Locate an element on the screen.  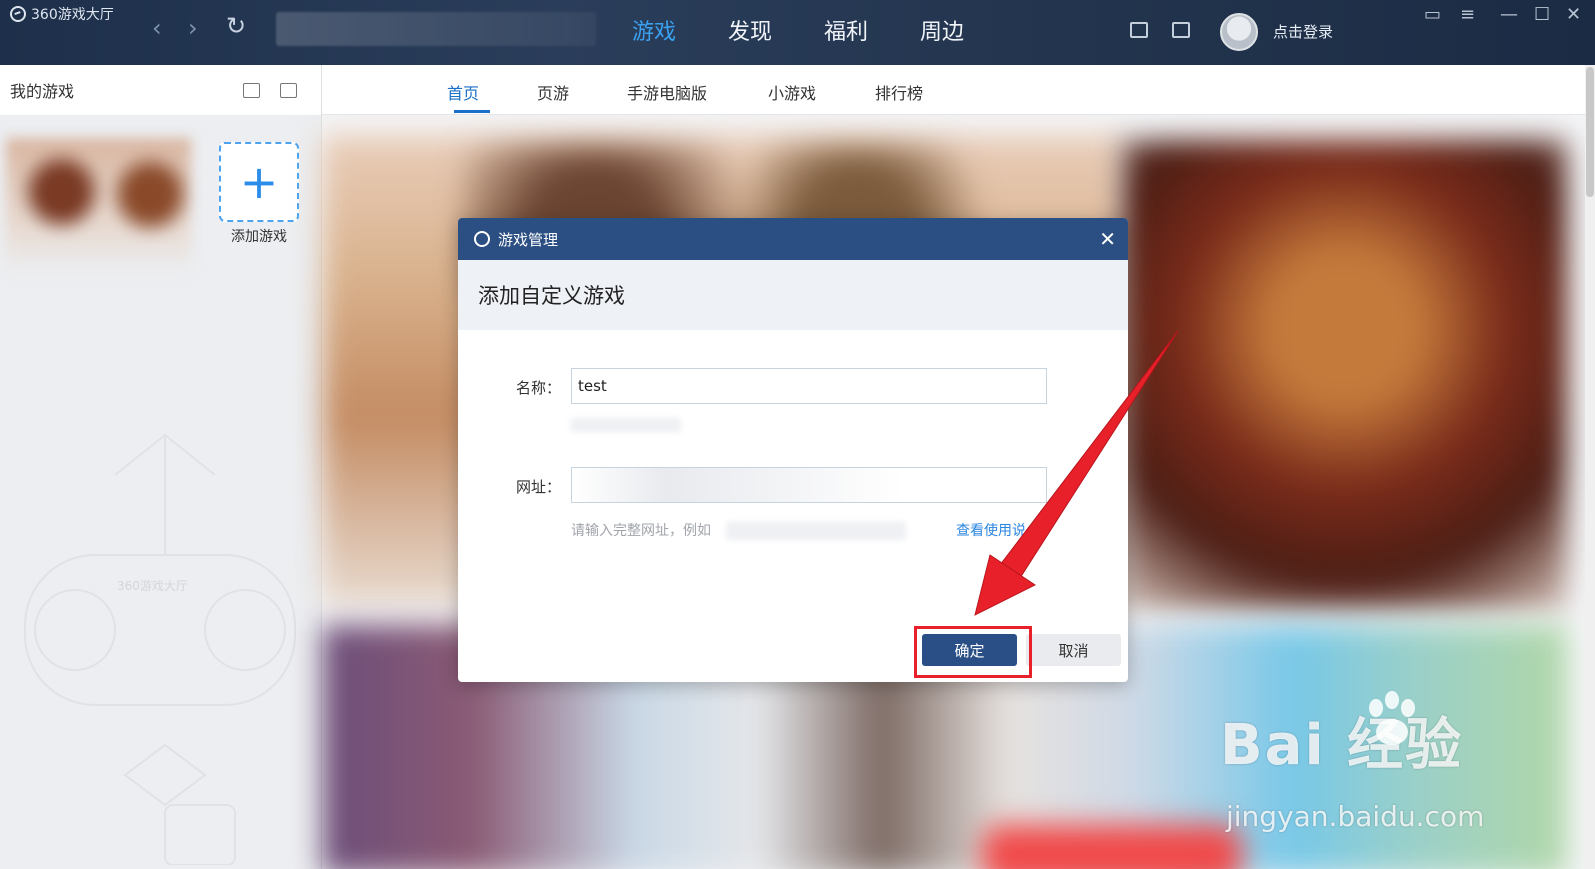
name-hint-blurred is located at coordinates (626, 425).